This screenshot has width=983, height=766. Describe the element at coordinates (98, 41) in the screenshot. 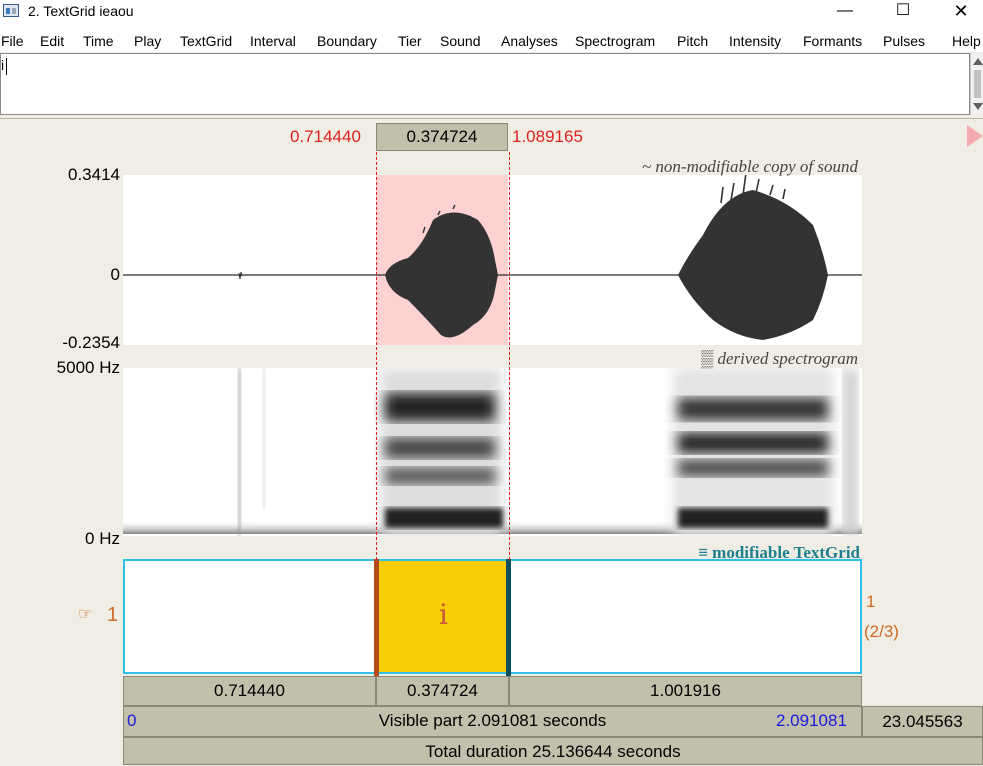

I see `menu-time: Time` at that location.